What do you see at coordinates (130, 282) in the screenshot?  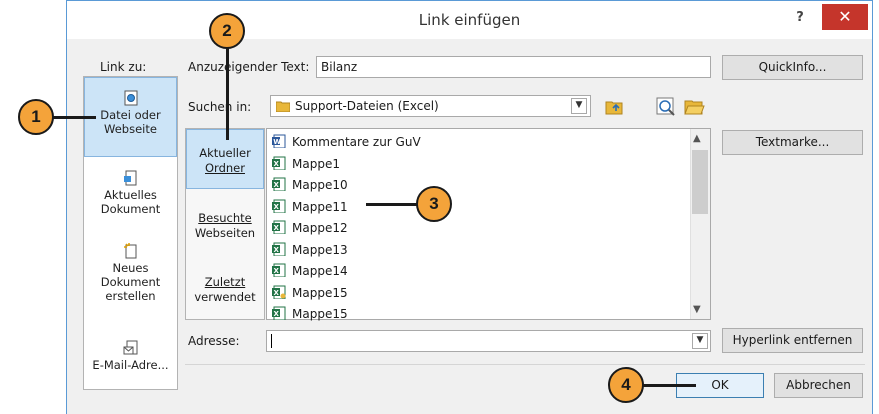 I see `link-to-new-label: Neues Dokument erstellen` at bounding box center [130, 282].